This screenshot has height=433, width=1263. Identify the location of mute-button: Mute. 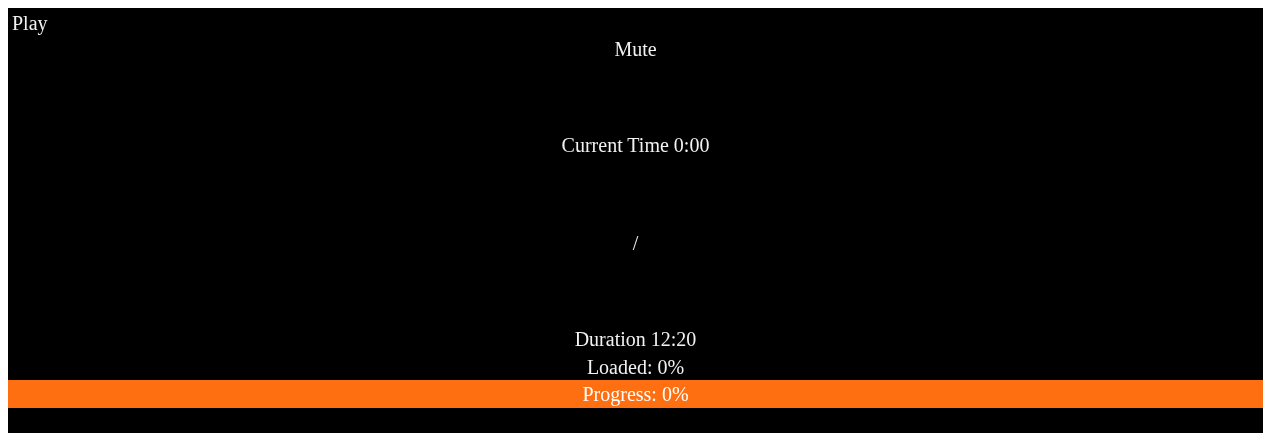
(635, 49).